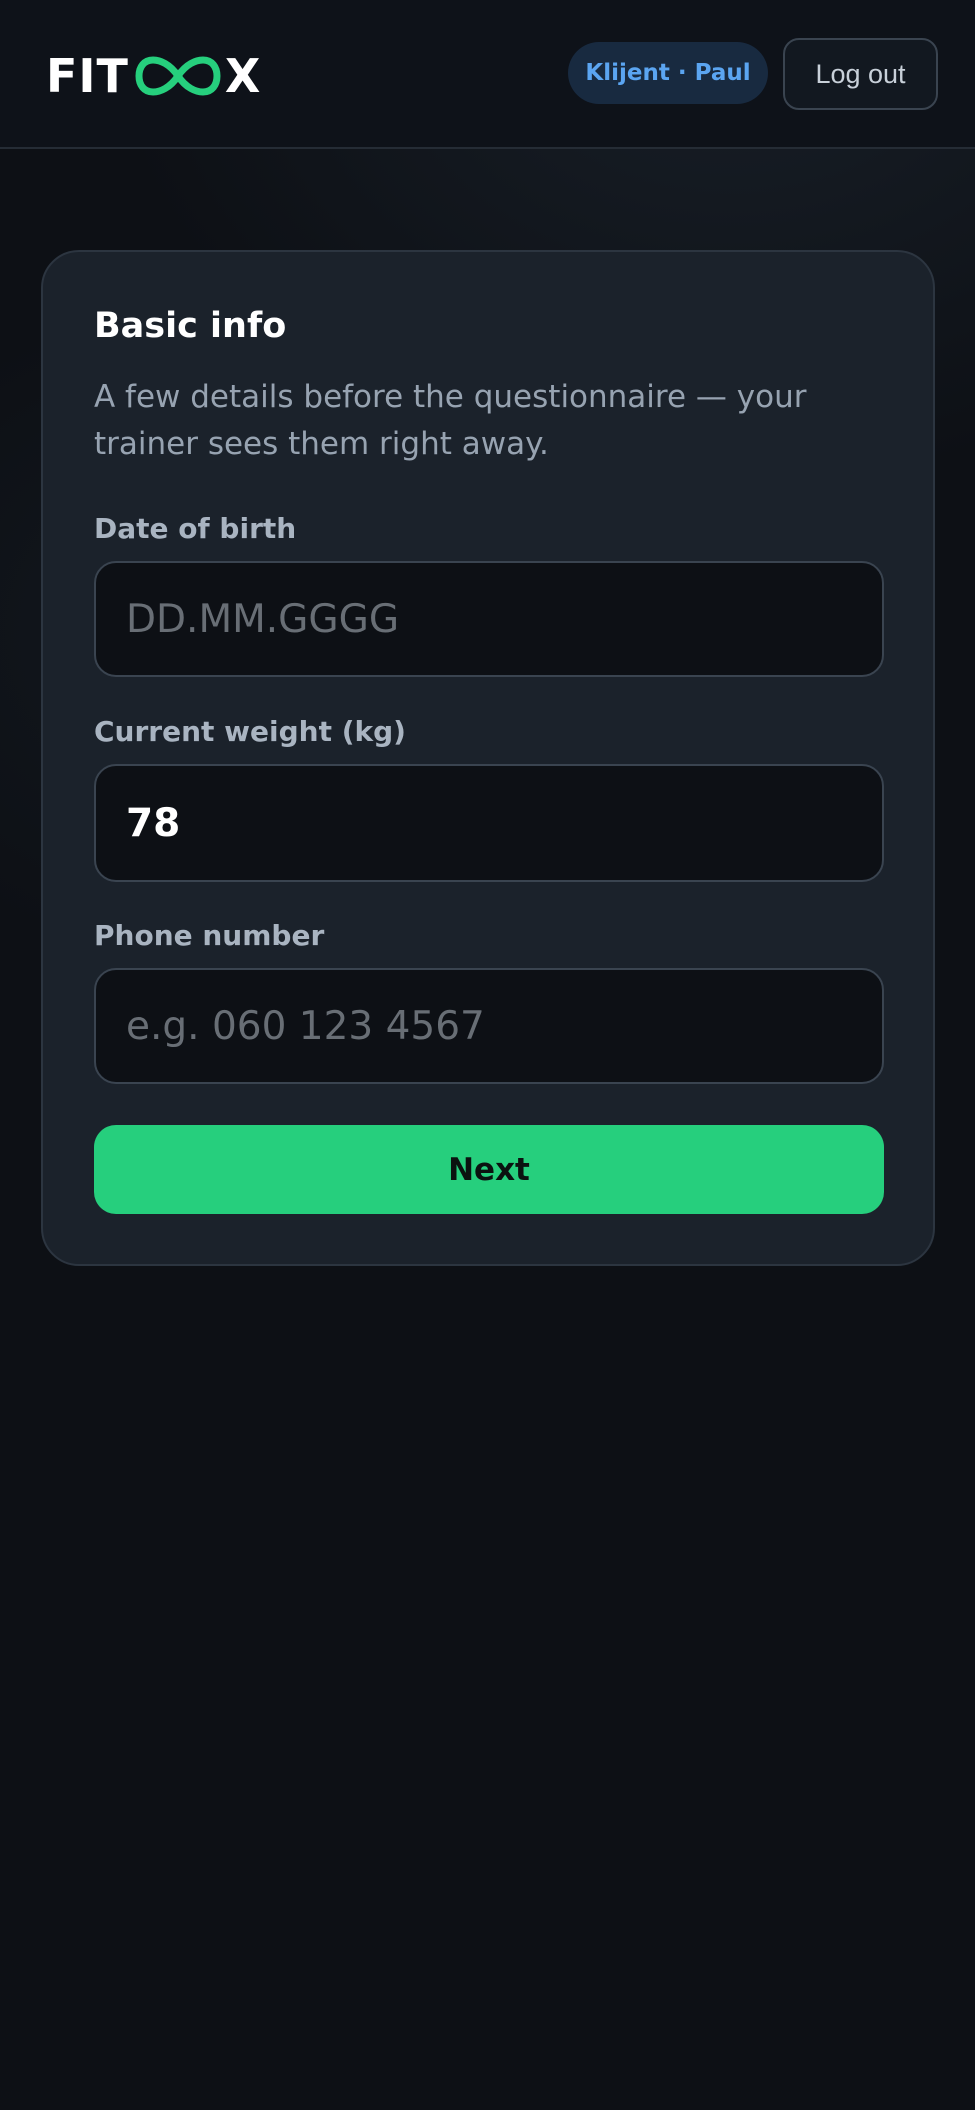 The width and height of the screenshot is (975, 2110). I want to click on current-weight-label: Current weight (kg), so click(250, 731).